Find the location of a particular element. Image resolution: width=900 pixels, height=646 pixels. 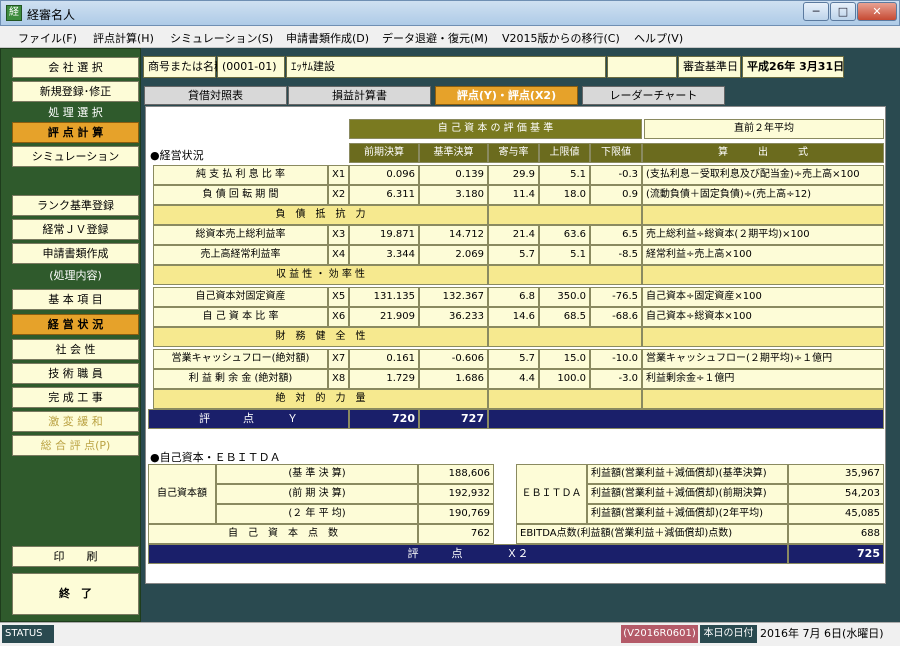

row-formula: 自己資本÷総資本×100 is located at coordinates (763, 317).